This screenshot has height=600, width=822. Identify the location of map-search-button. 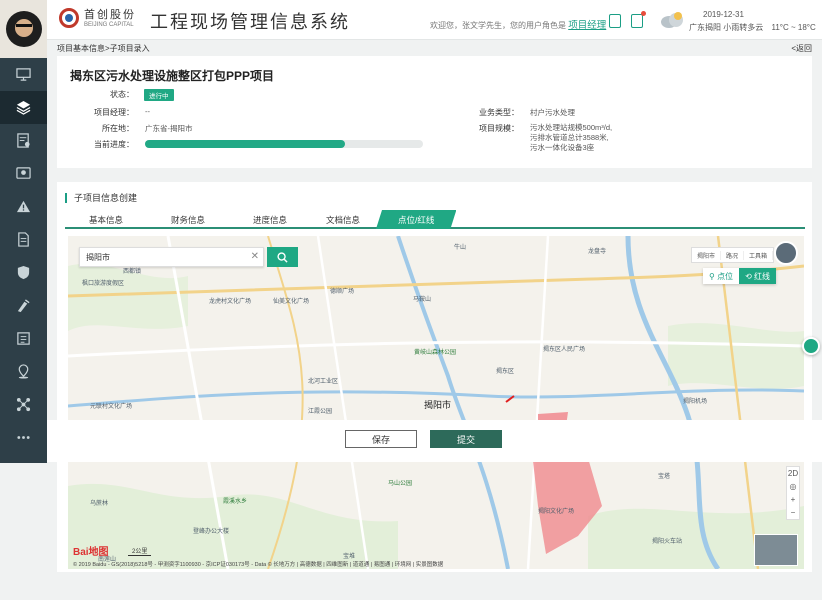
(282, 257).